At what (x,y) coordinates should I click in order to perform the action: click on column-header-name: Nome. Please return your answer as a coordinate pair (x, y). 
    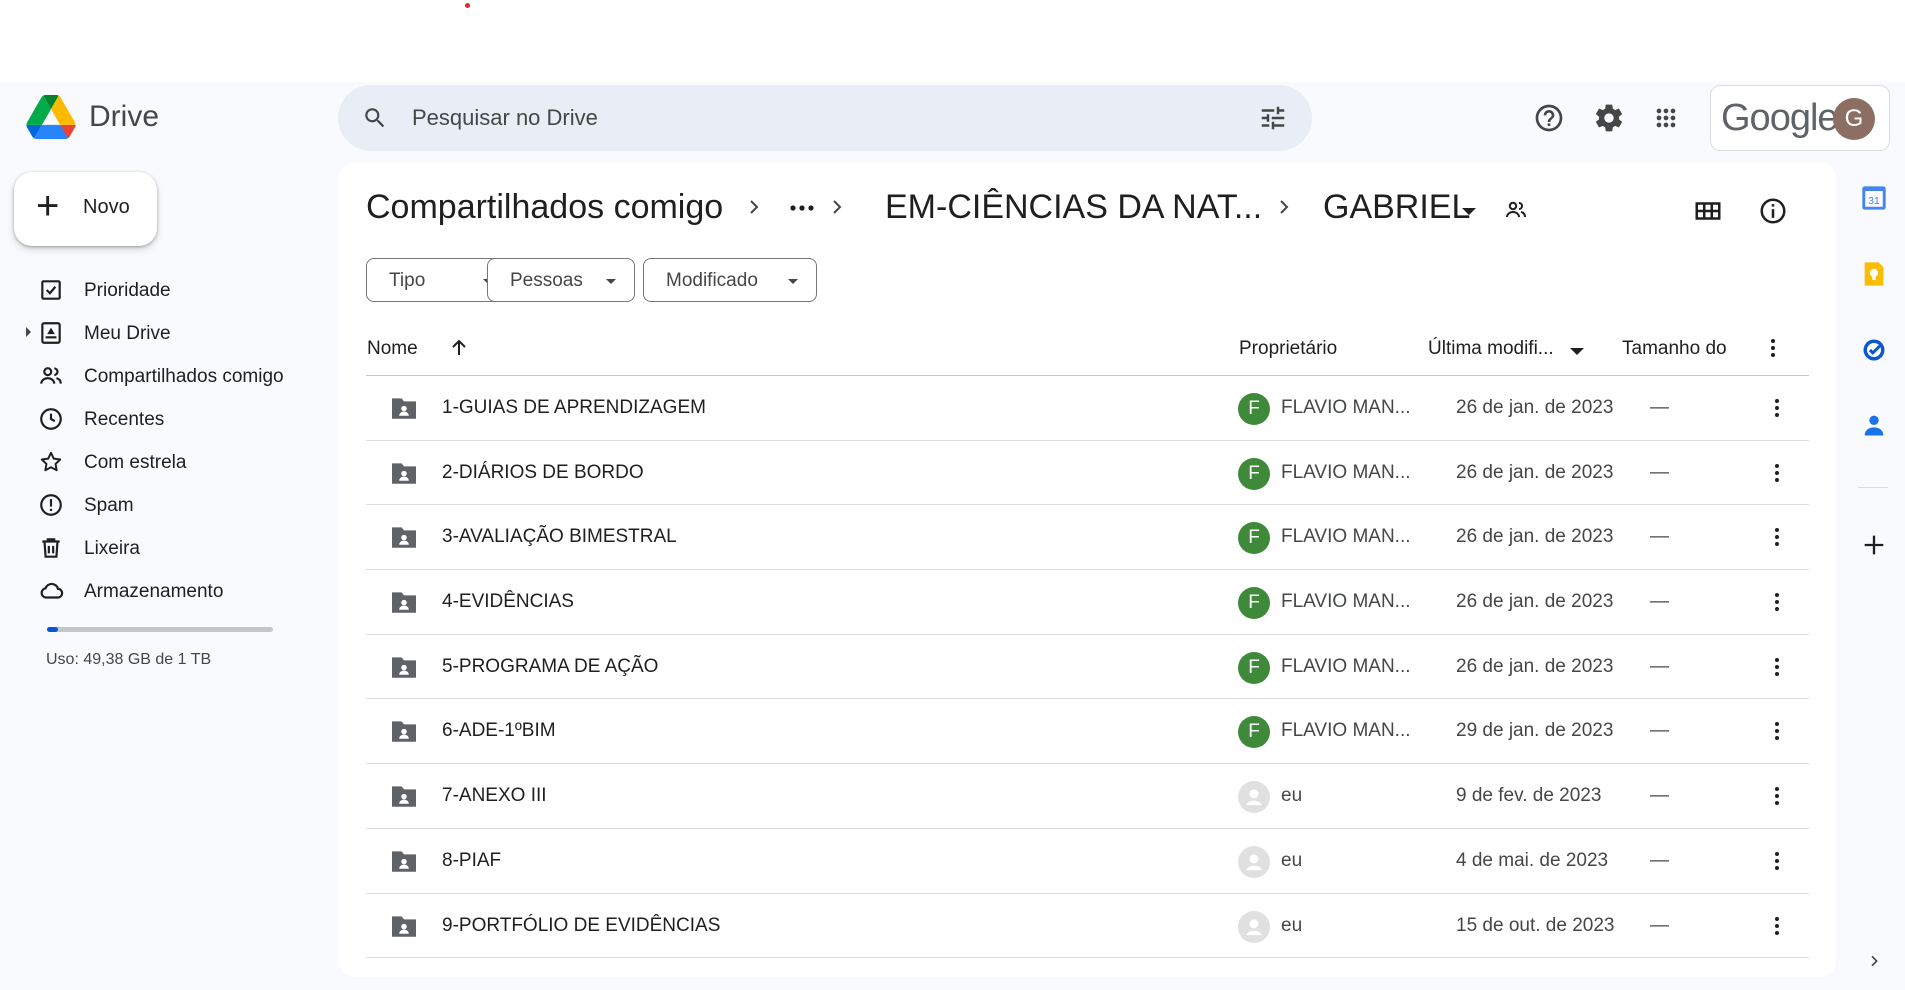
    Looking at the image, I should click on (392, 349).